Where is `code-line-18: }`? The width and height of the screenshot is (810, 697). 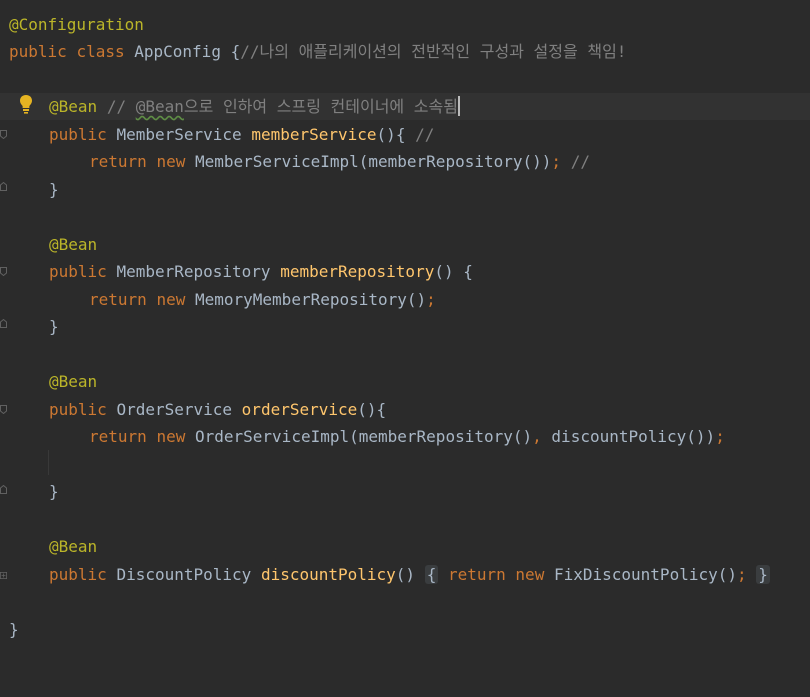 code-line-18: } is located at coordinates (405, 491).